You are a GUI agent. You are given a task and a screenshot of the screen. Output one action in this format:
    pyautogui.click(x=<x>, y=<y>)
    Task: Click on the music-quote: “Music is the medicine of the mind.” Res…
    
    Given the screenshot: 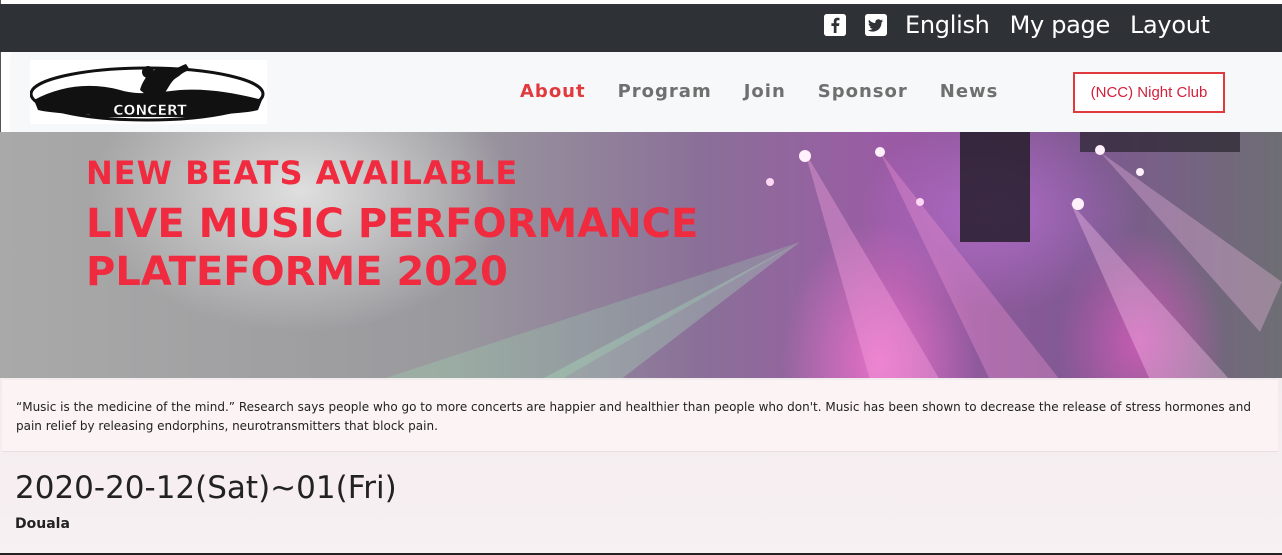 What is the action you would take?
    pyautogui.click(x=640, y=416)
    